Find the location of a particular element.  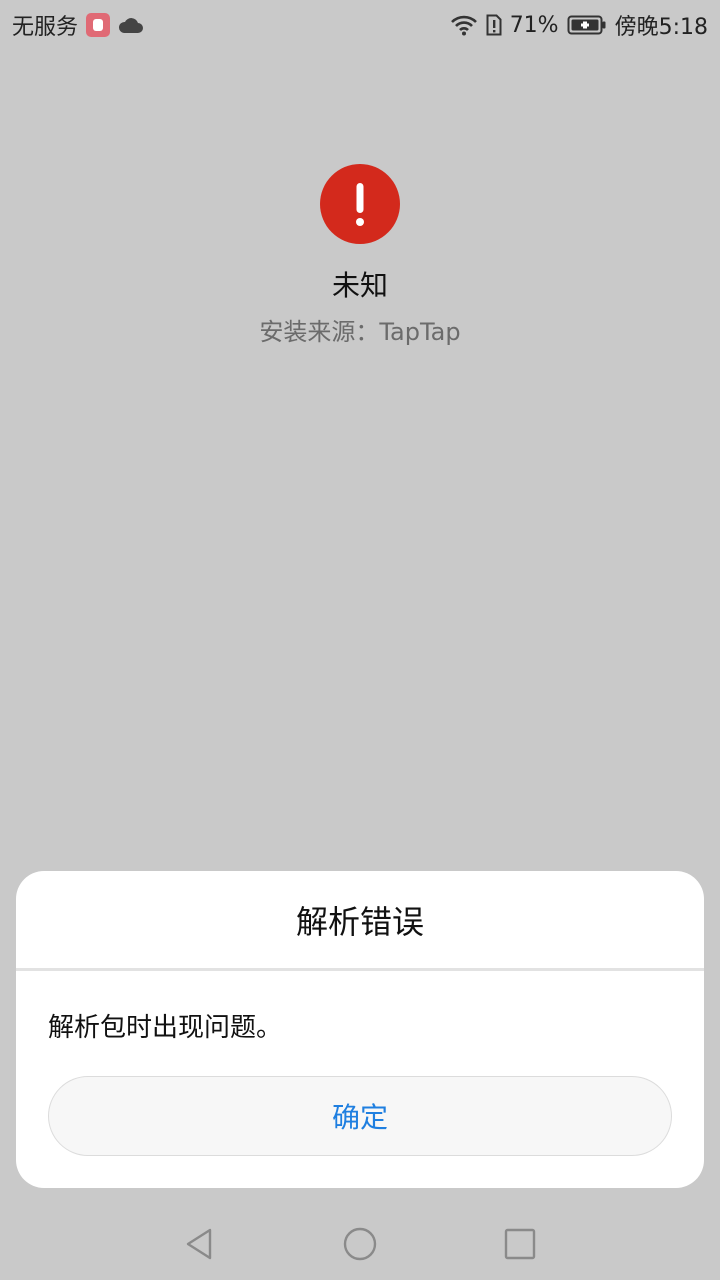

status-bar: 无服务 71% 傍晚5:18 is located at coordinates (360, 25).